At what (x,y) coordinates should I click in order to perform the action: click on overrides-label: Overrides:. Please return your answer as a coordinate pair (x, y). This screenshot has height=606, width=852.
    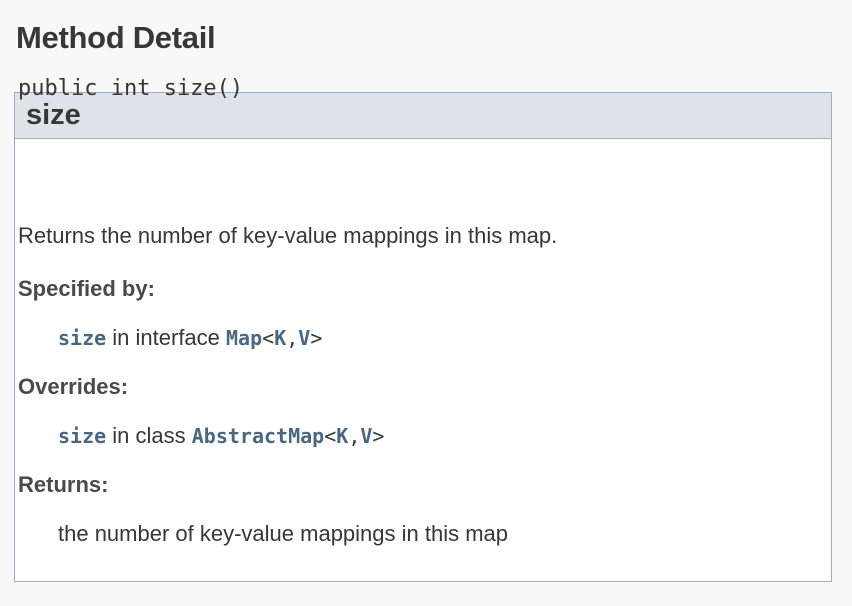
    Looking at the image, I should click on (73, 386).